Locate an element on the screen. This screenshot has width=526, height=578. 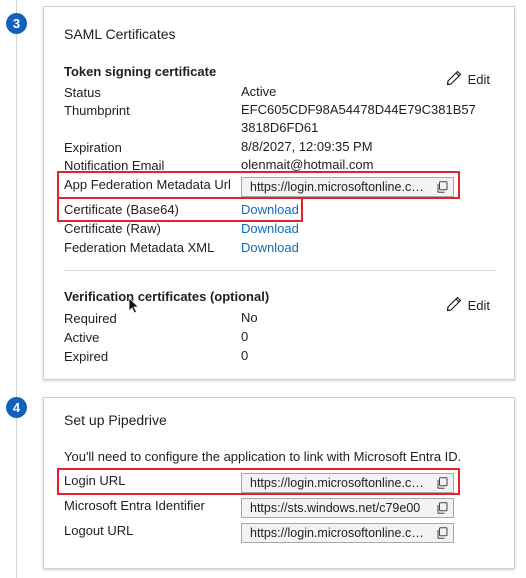
expiration-value: 8/8/2027, 12:09:35 PM is located at coordinates (307, 146).